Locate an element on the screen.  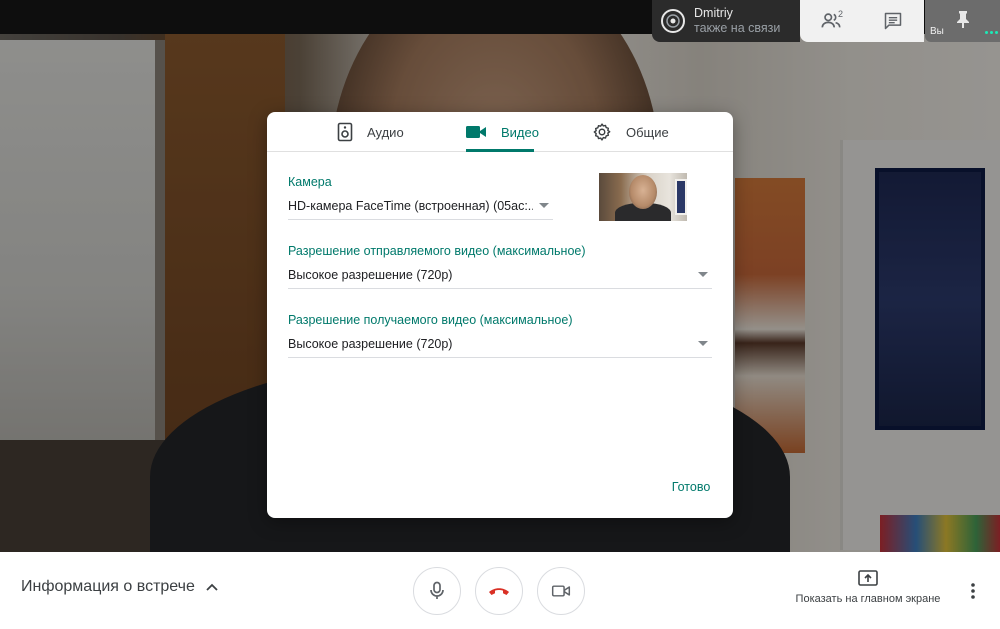
chat-icon is located at coordinates (893, 21).